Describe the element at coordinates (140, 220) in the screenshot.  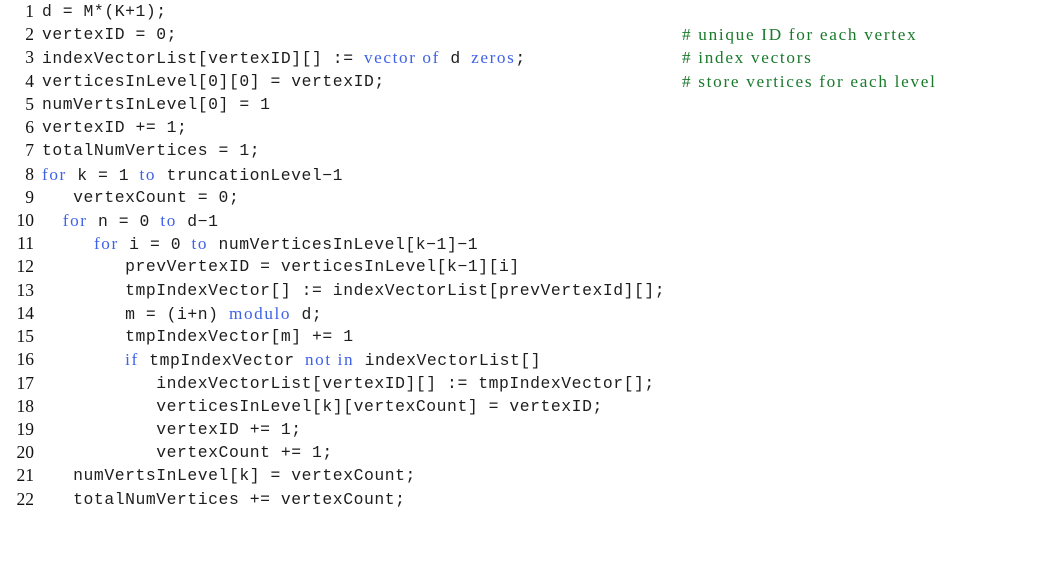
I see `code-text: for n = 0 to d−1` at that location.